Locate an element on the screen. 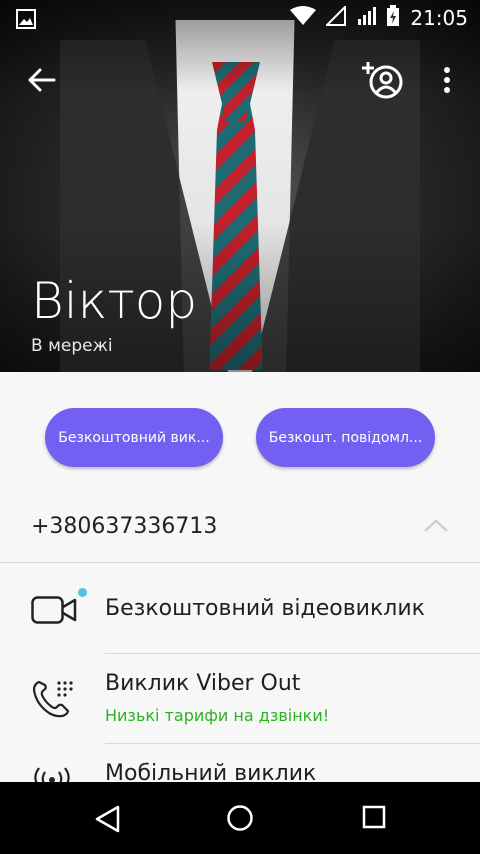 The height and width of the screenshot is (854, 480). nav-recents-icon is located at coordinates (374, 817).